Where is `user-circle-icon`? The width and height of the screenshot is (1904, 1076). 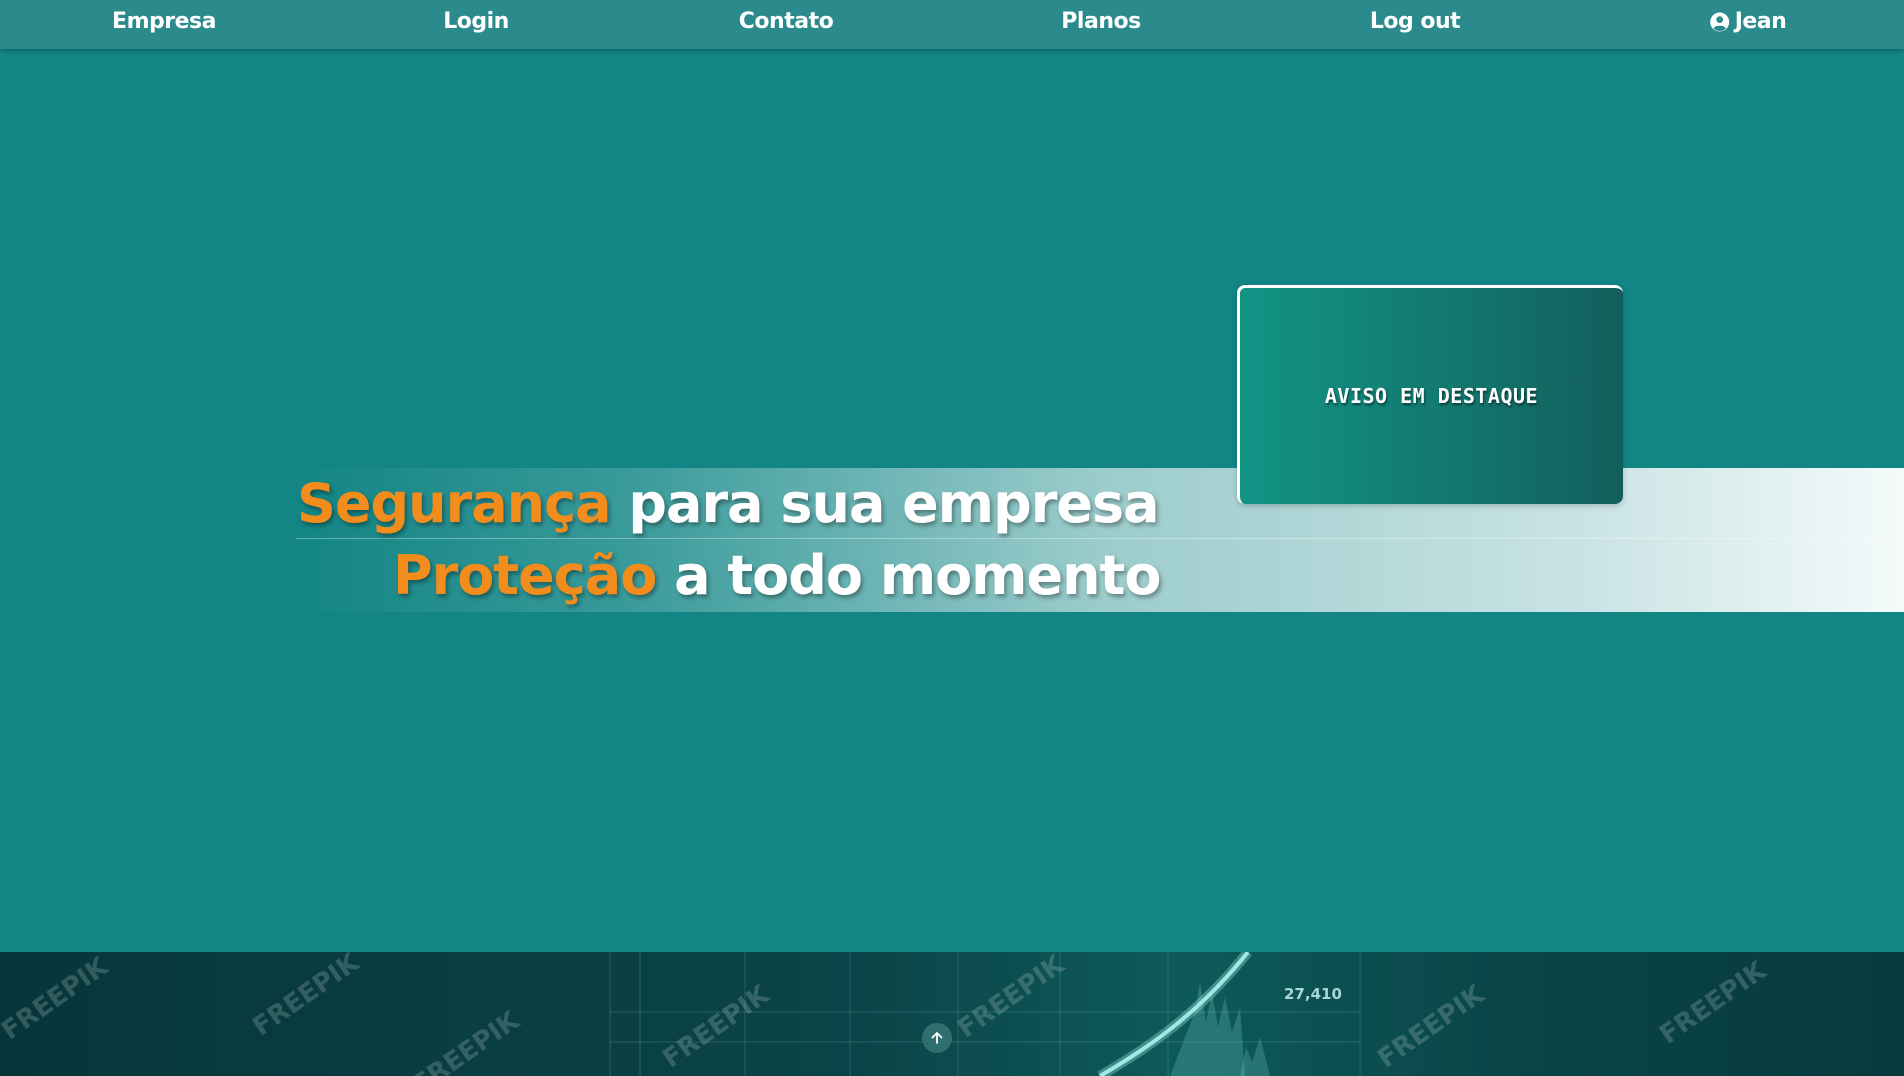
user-circle-icon is located at coordinates (1720, 22).